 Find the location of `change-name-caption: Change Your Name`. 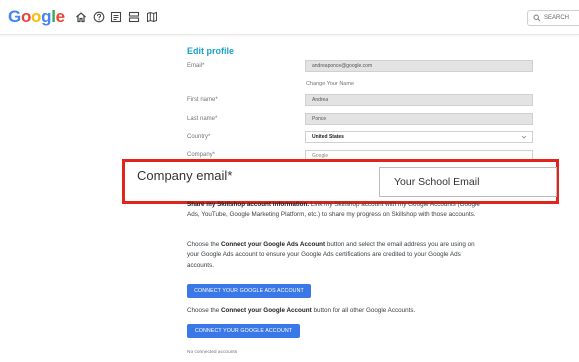

change-name-caption: Change Your Name is located at coordinates (330, 84).